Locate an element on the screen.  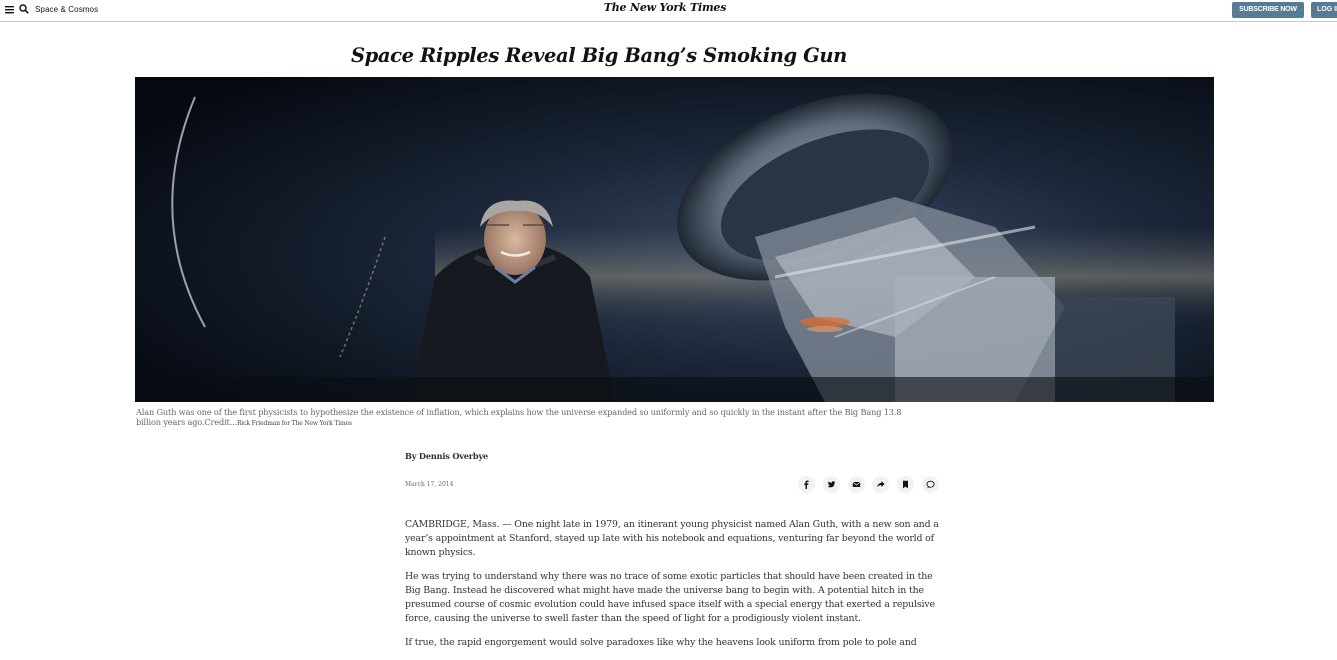
twitter-icon is located at coordinates (831, 484).